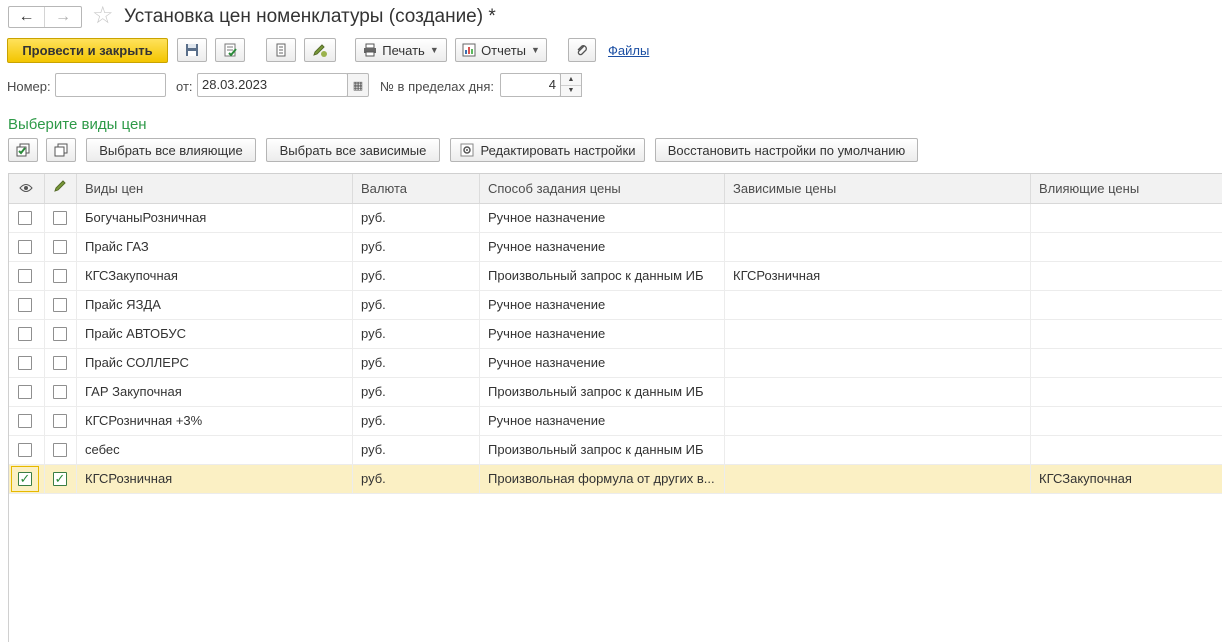 This screenshot has width=1222, height=642. Describe the element at coordinates (547, 150) in the screenshot. I see `edit-settings-button: Редактировать настройки` at that location.